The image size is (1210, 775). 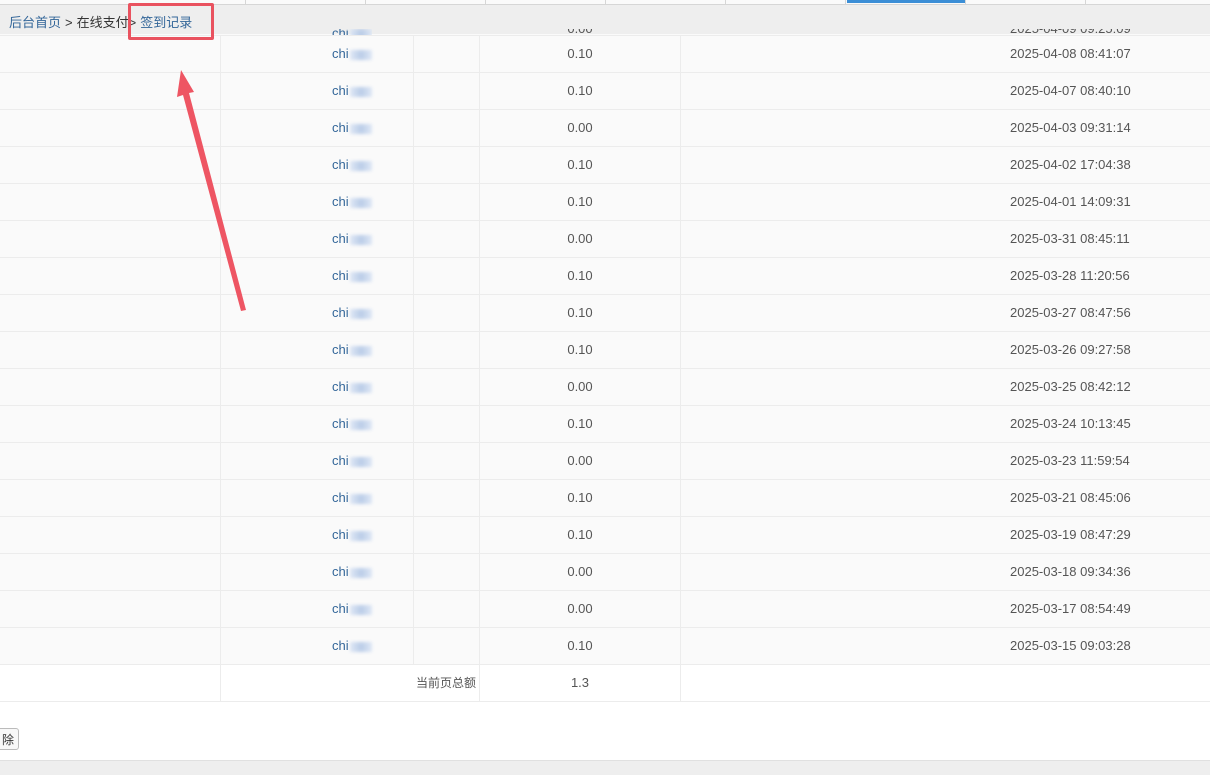 I want to click on time-cell: 2025-03-27 08:47:56, so click(x=1070, y=312).